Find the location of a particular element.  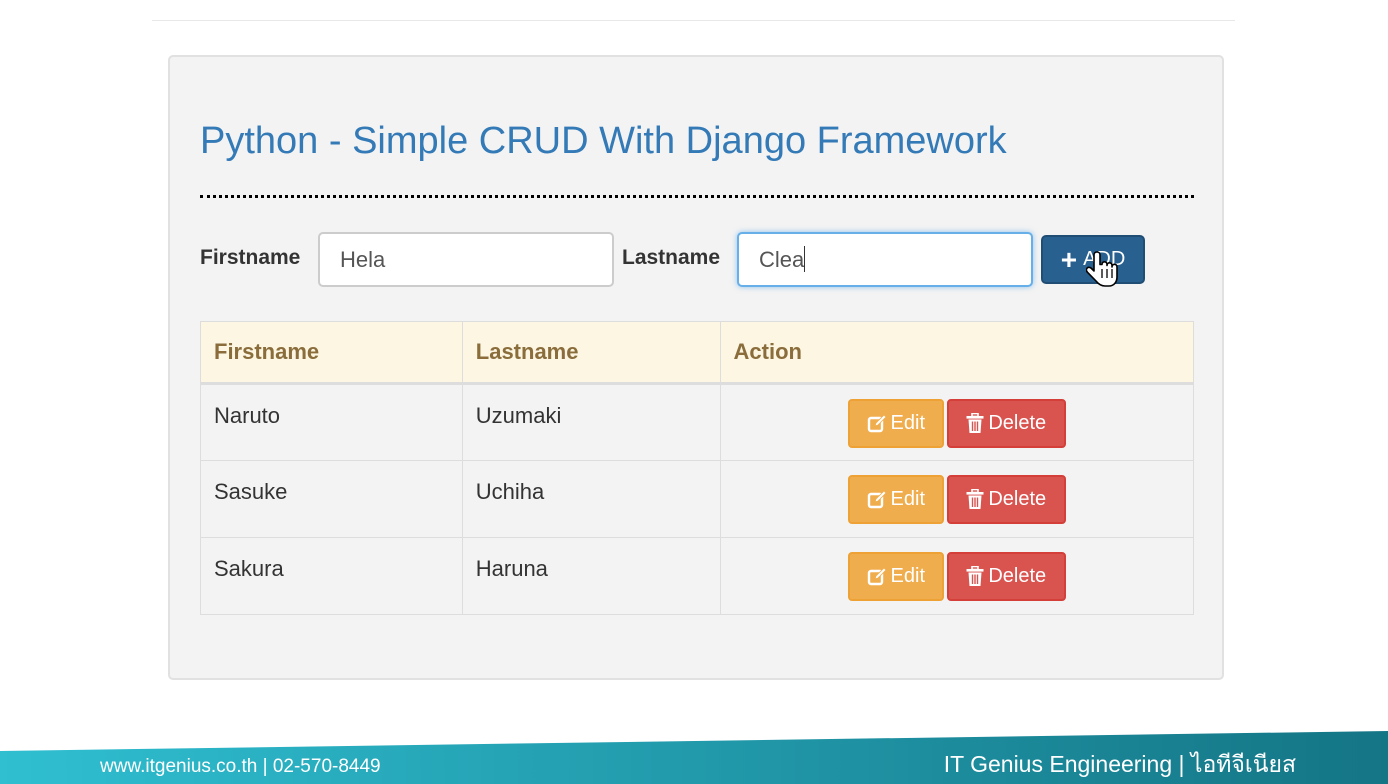

cell-lastname: Haruna is located at coordinates (591, 576).